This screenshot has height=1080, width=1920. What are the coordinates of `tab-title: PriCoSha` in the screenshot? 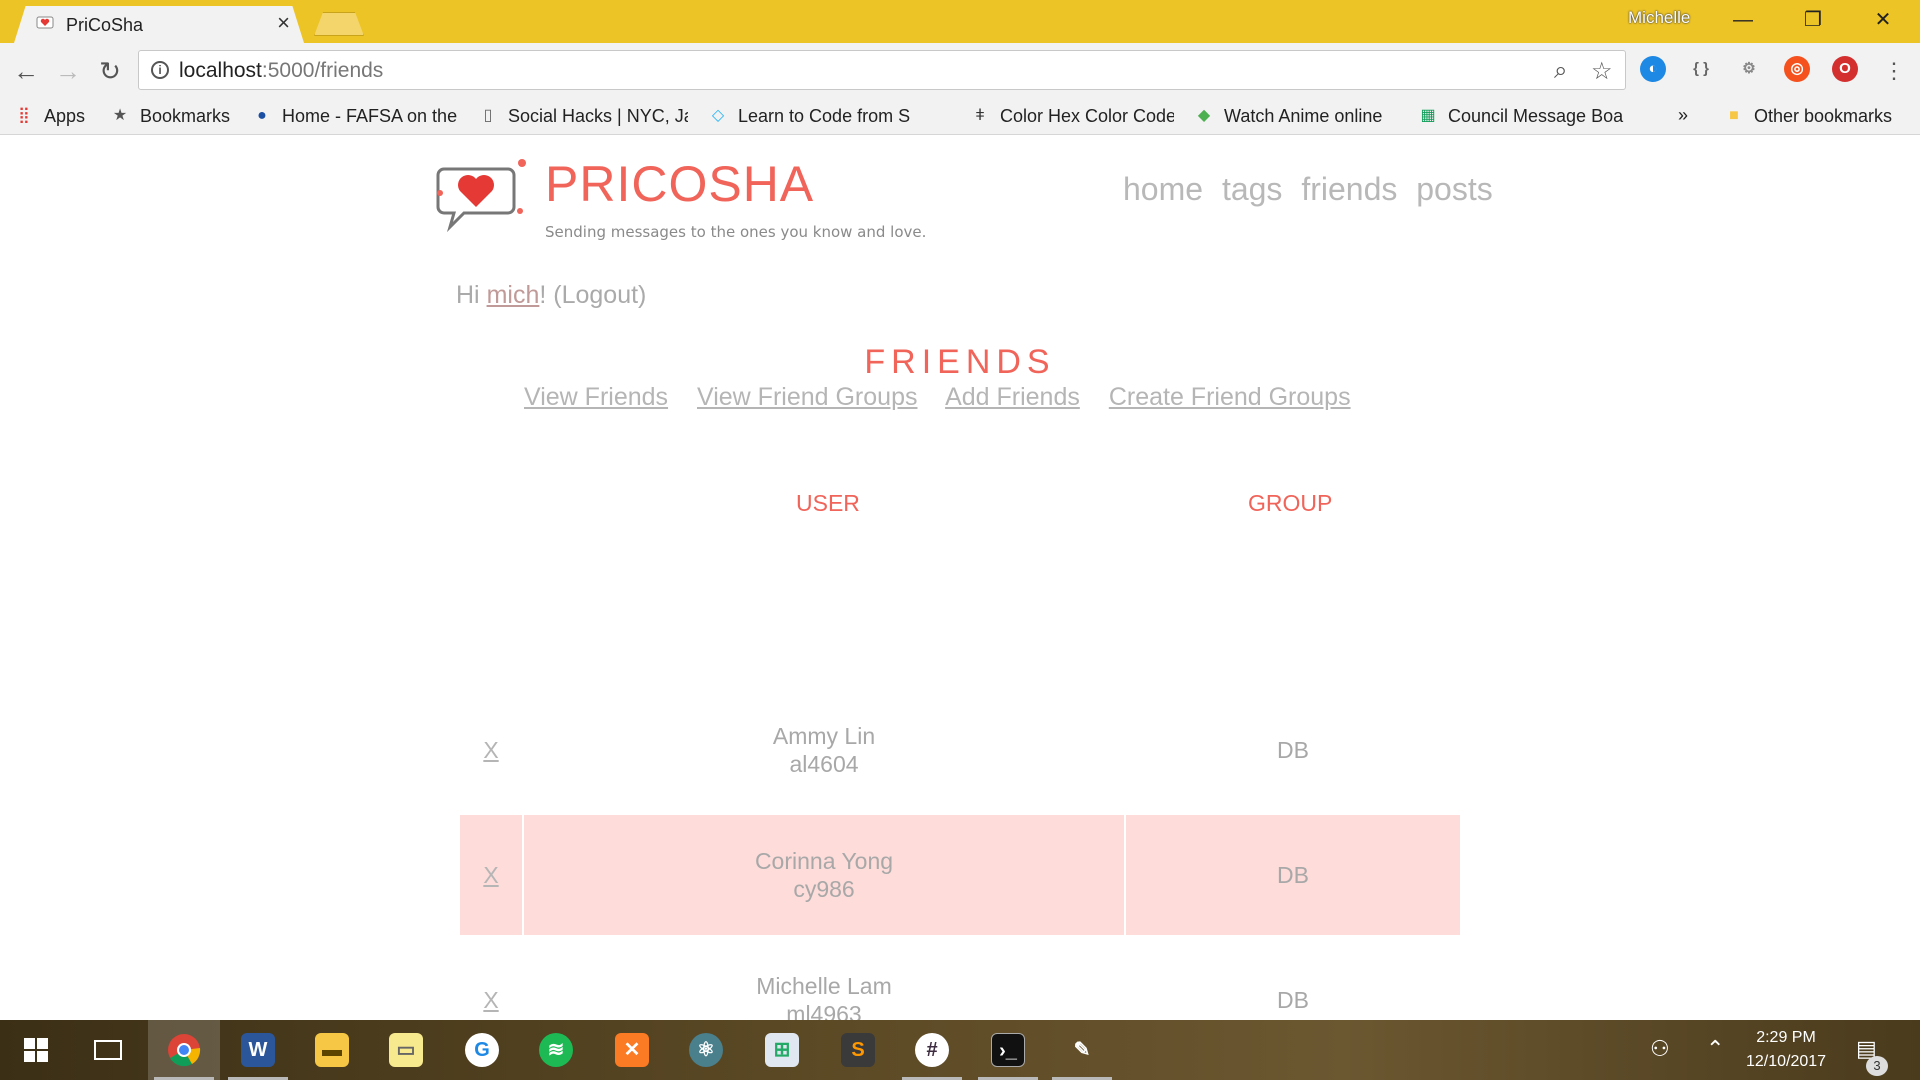 It's located at (105, 25).